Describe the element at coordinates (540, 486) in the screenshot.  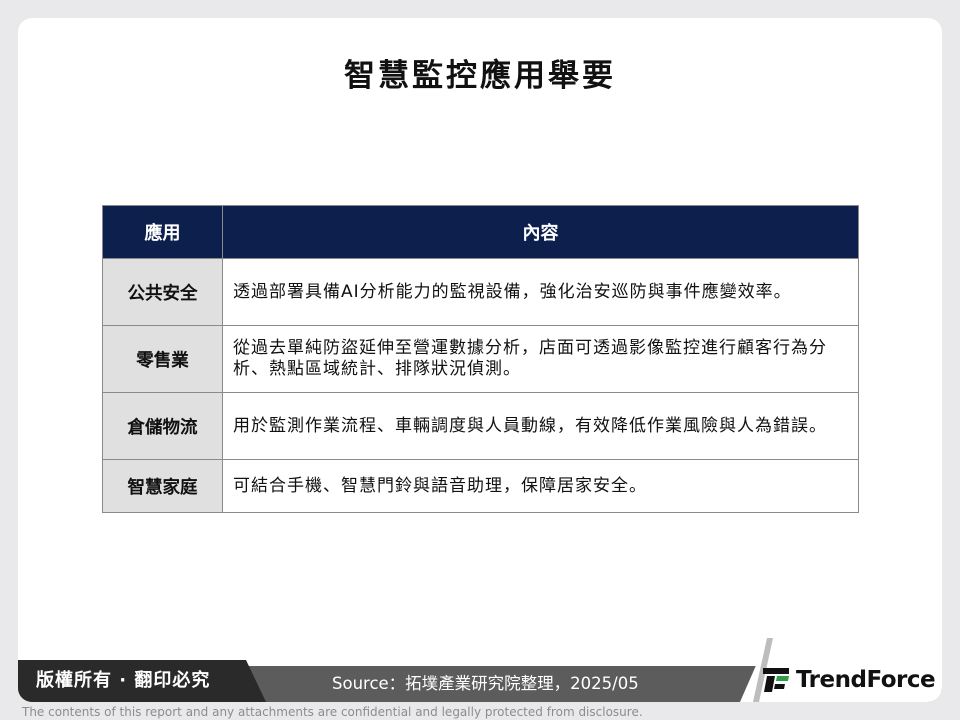
I see `row-content: 可結合手機、智慧門鈴與語音助理，保障居家安全。` at that location.